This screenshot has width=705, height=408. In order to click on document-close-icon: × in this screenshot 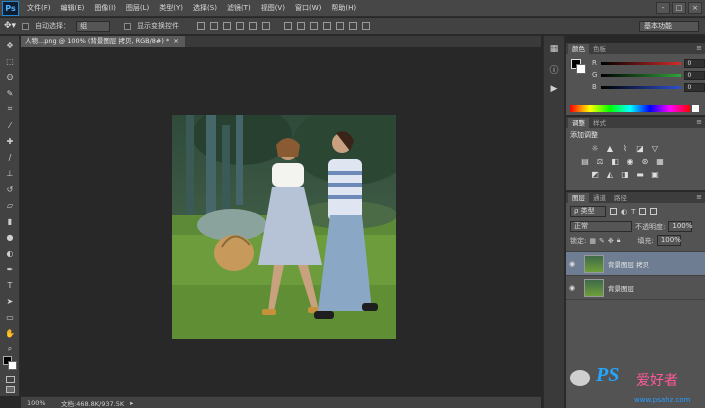, I will do `click(175, 41)`.